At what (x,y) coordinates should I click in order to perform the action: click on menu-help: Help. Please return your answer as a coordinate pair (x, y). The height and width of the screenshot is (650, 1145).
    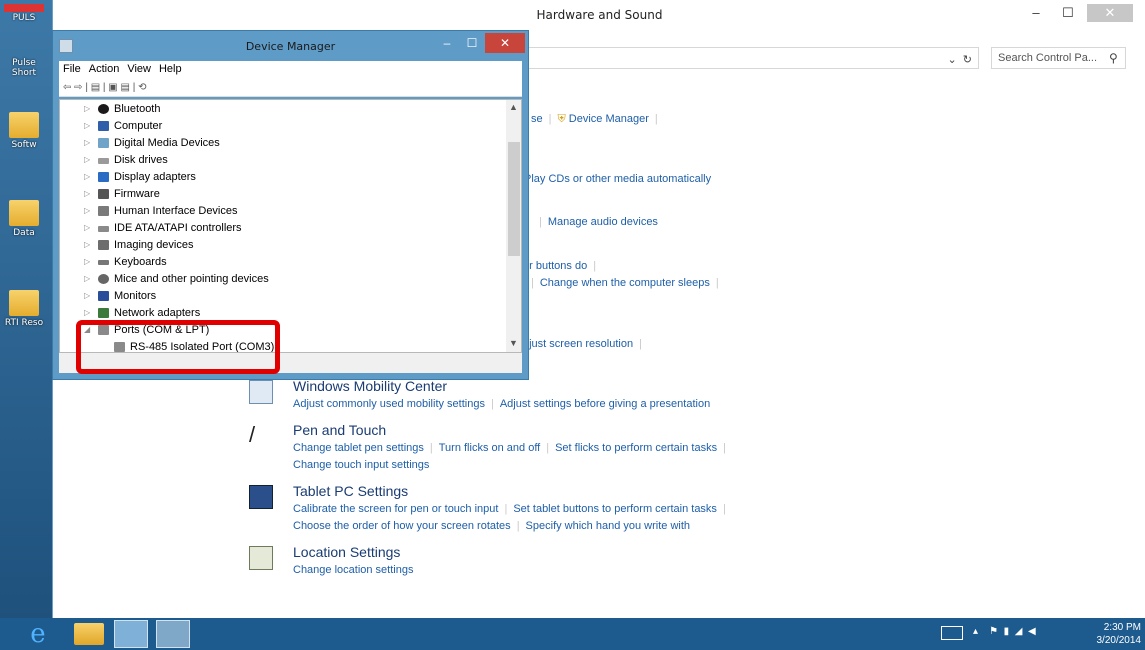
    Looking at the image, I should click on (170, 69).